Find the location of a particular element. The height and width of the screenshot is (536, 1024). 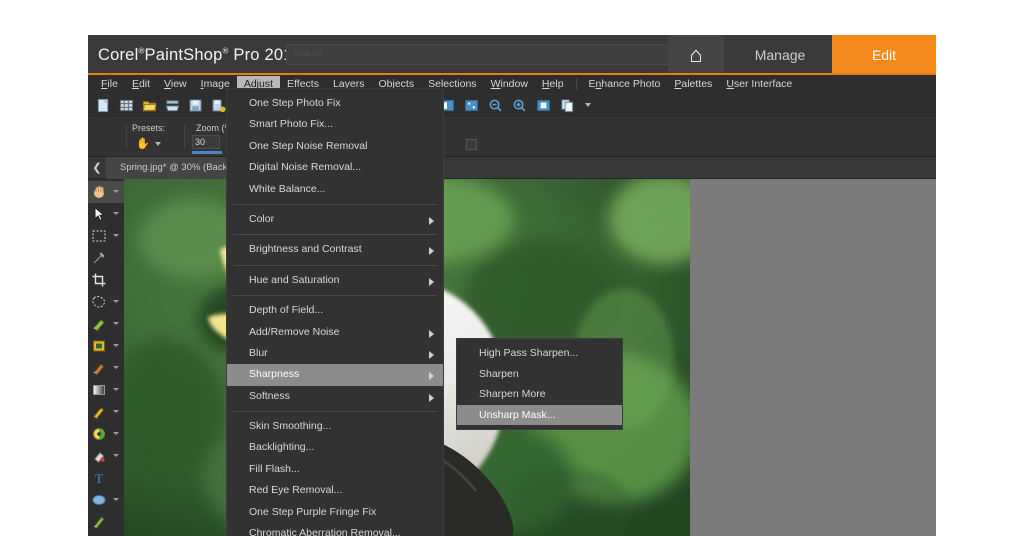

tool-paint-brush is located at coordinates (106, 412).